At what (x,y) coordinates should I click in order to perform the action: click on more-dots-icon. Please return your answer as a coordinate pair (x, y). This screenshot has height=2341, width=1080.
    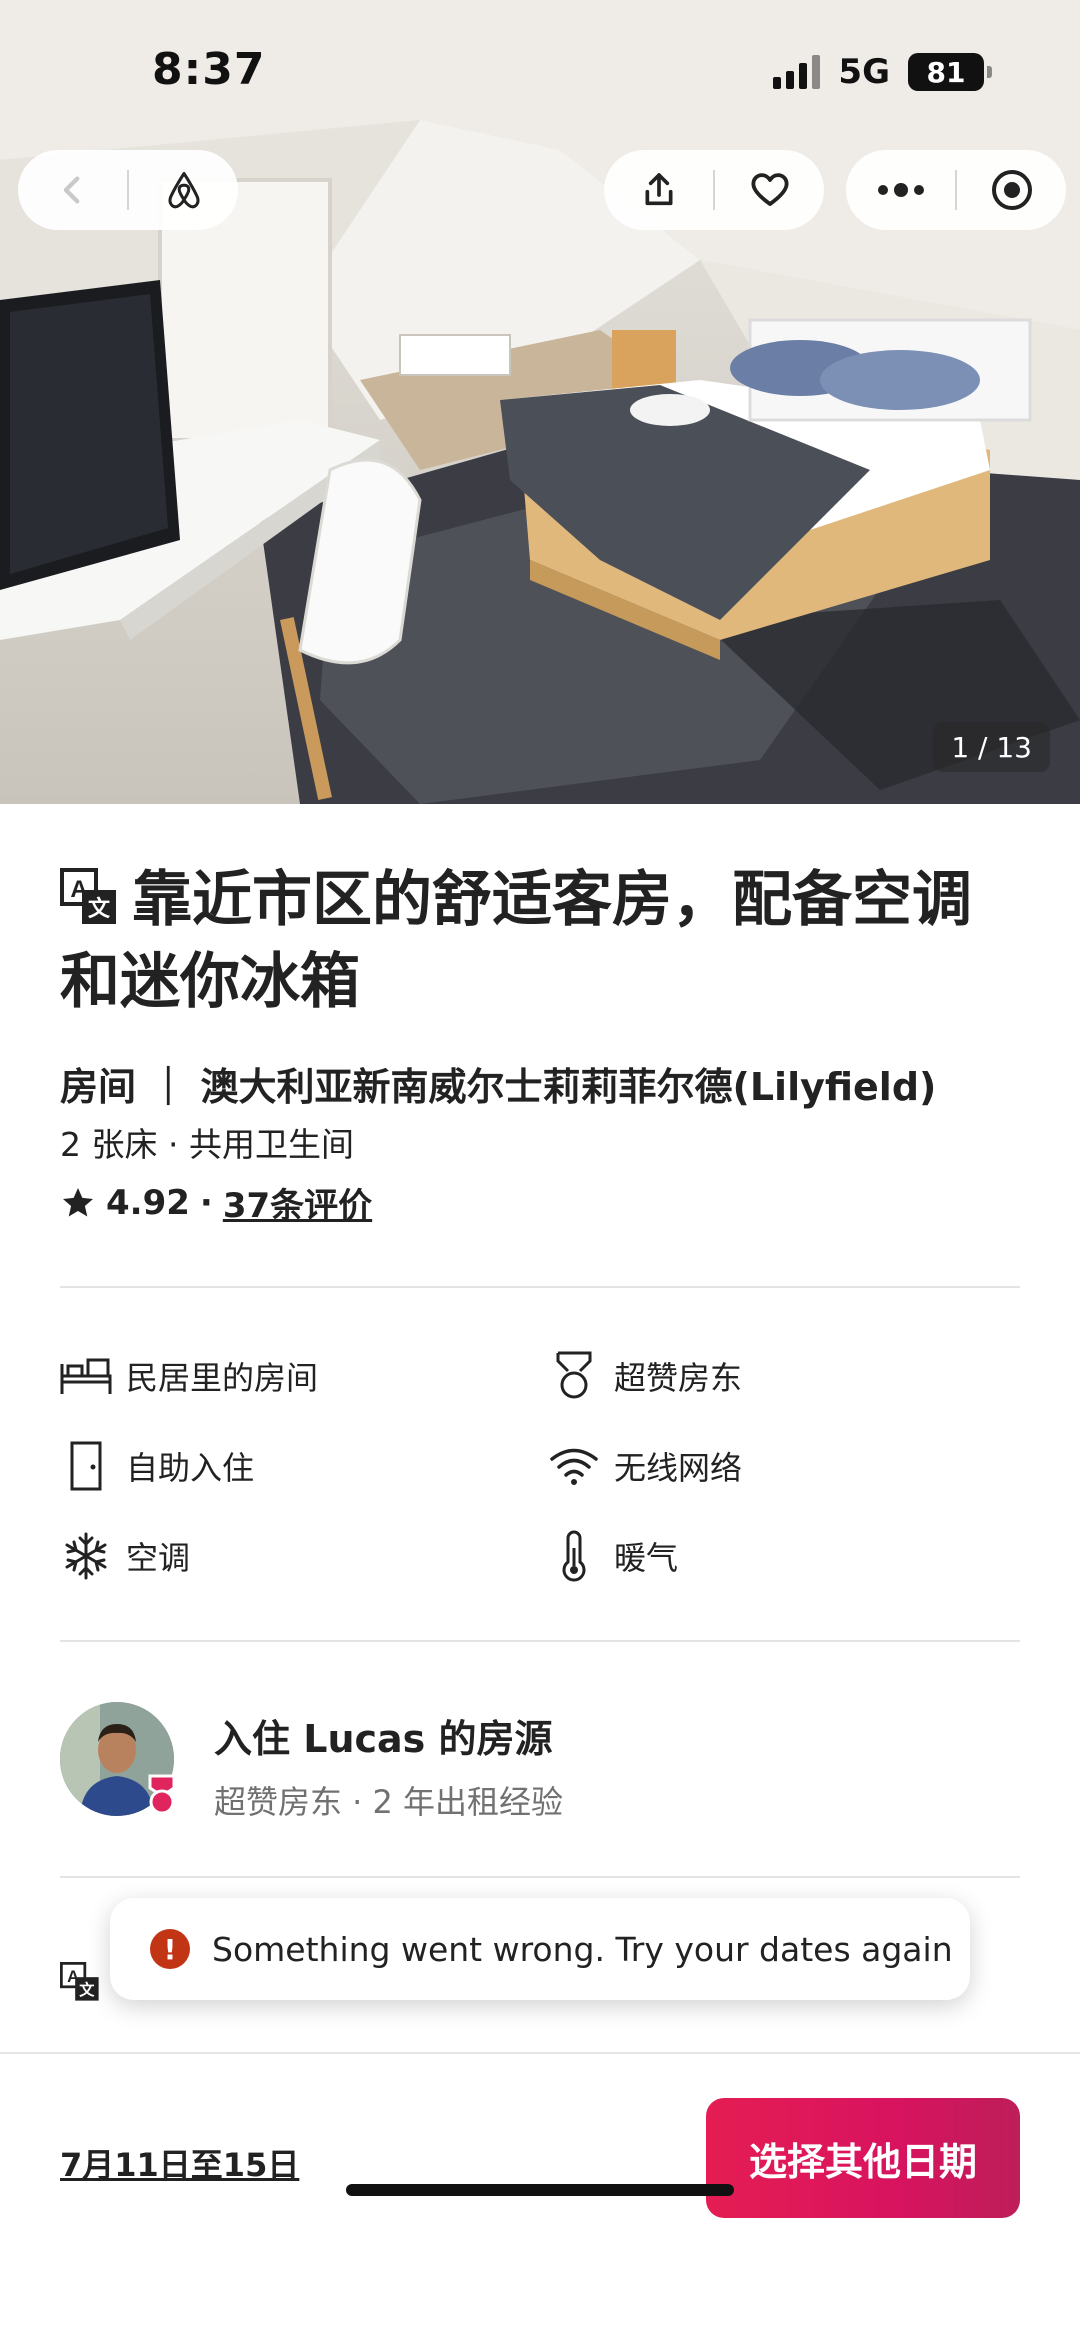
    Looking at the image, I should click on (900, 190).